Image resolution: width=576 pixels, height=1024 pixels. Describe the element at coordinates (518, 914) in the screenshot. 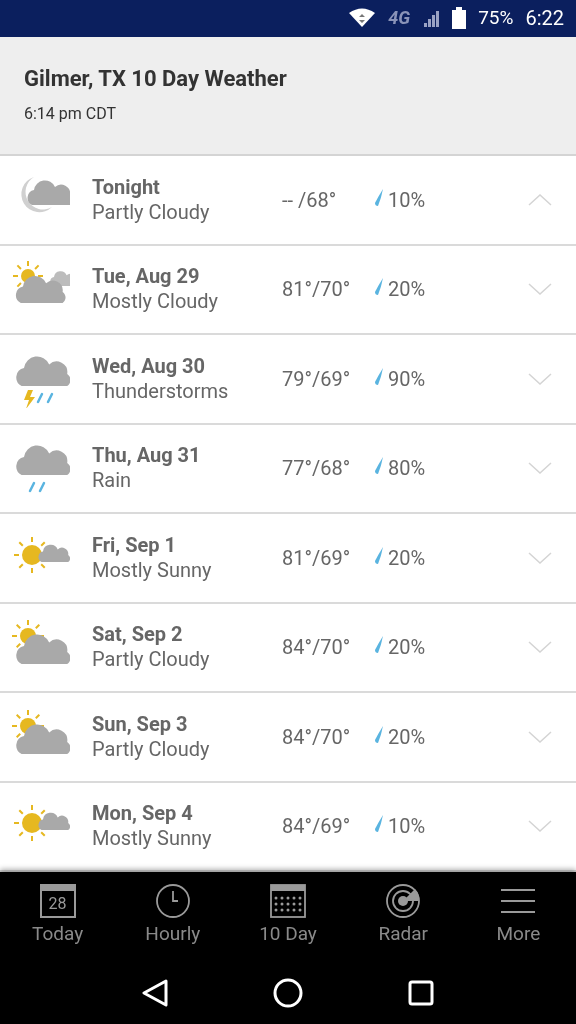

I see `tab-button: More` at that location.